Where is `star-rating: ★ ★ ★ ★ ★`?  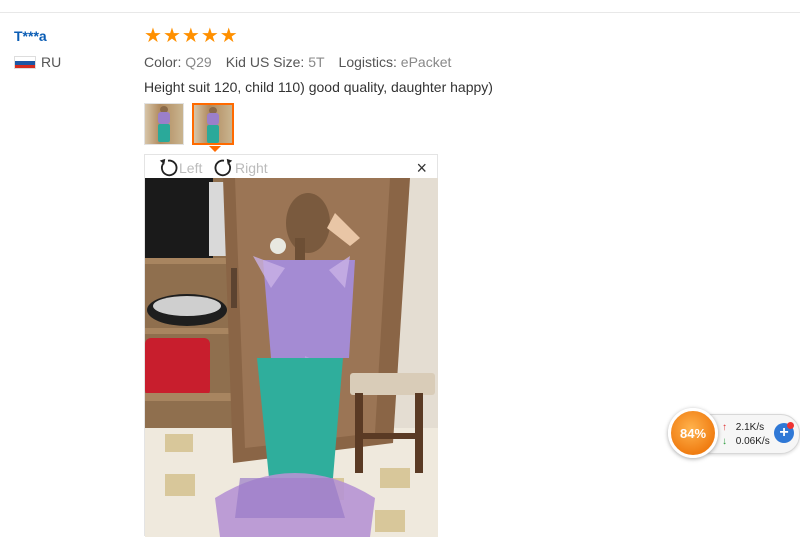
star-rating: ★ ★ ★ ★ ★ is located at coordinates (464, 36).